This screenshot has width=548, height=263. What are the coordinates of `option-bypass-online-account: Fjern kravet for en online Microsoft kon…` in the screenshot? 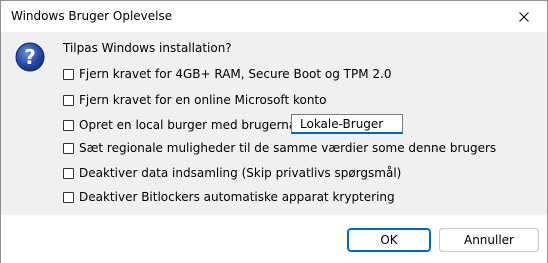 It's located at (194, 100).